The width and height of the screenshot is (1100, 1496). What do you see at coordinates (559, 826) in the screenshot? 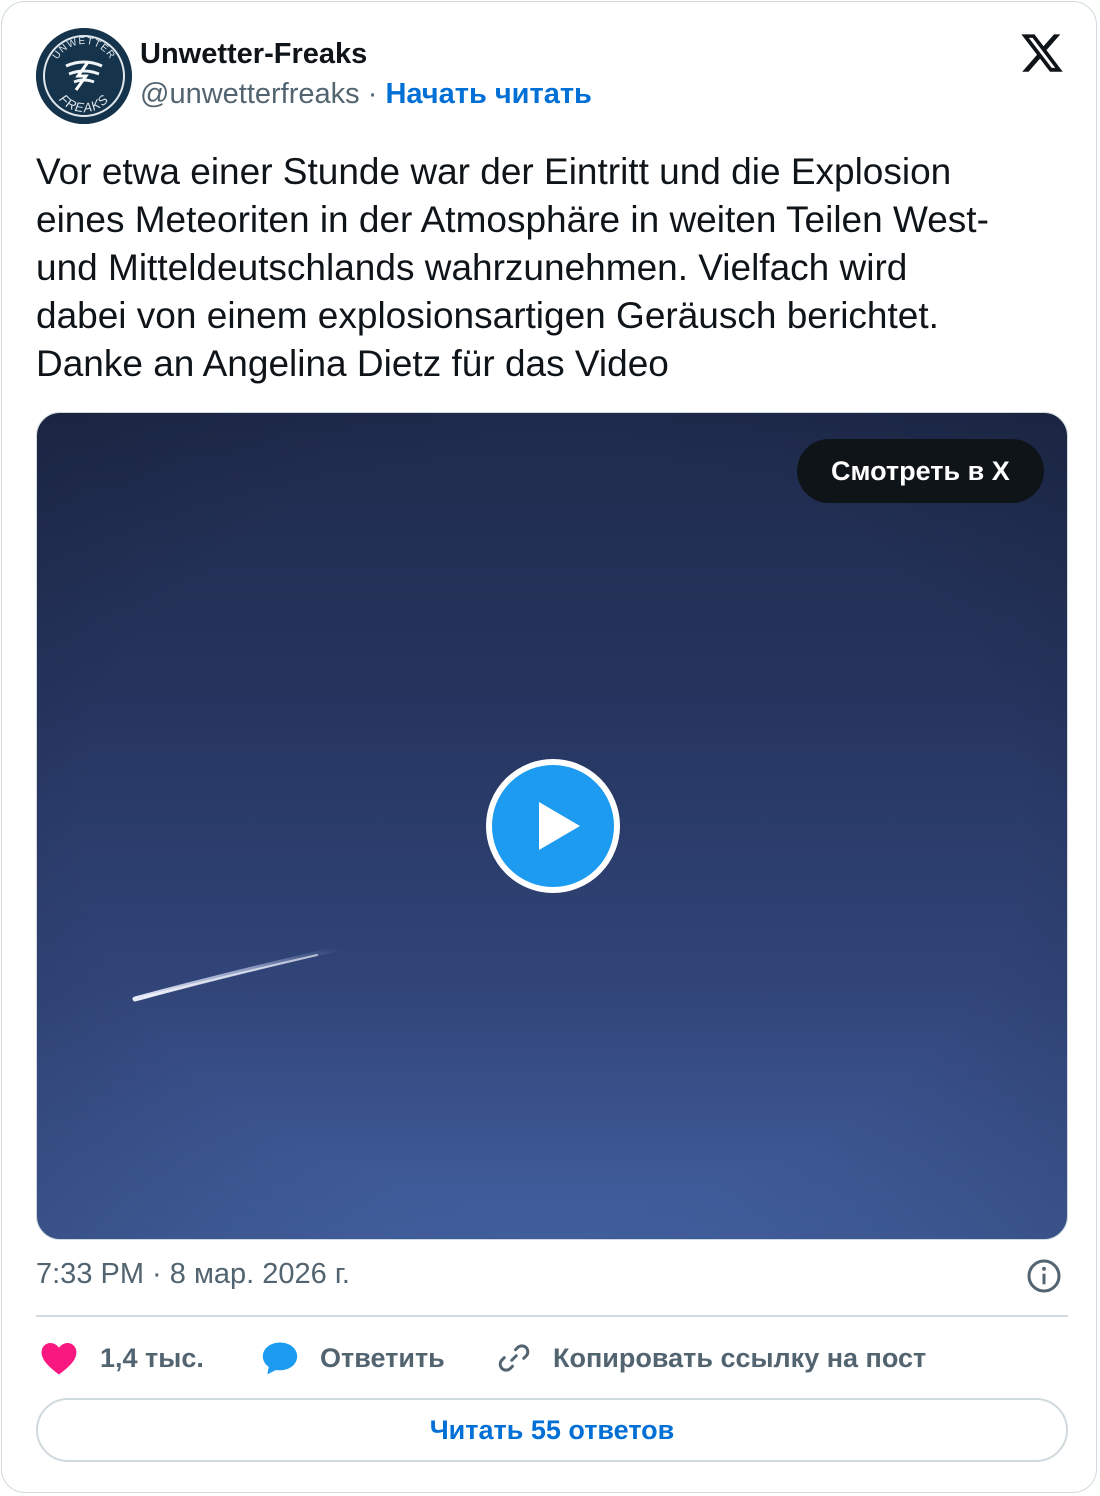
I see `play-icon` at bounding box center [559, 826].